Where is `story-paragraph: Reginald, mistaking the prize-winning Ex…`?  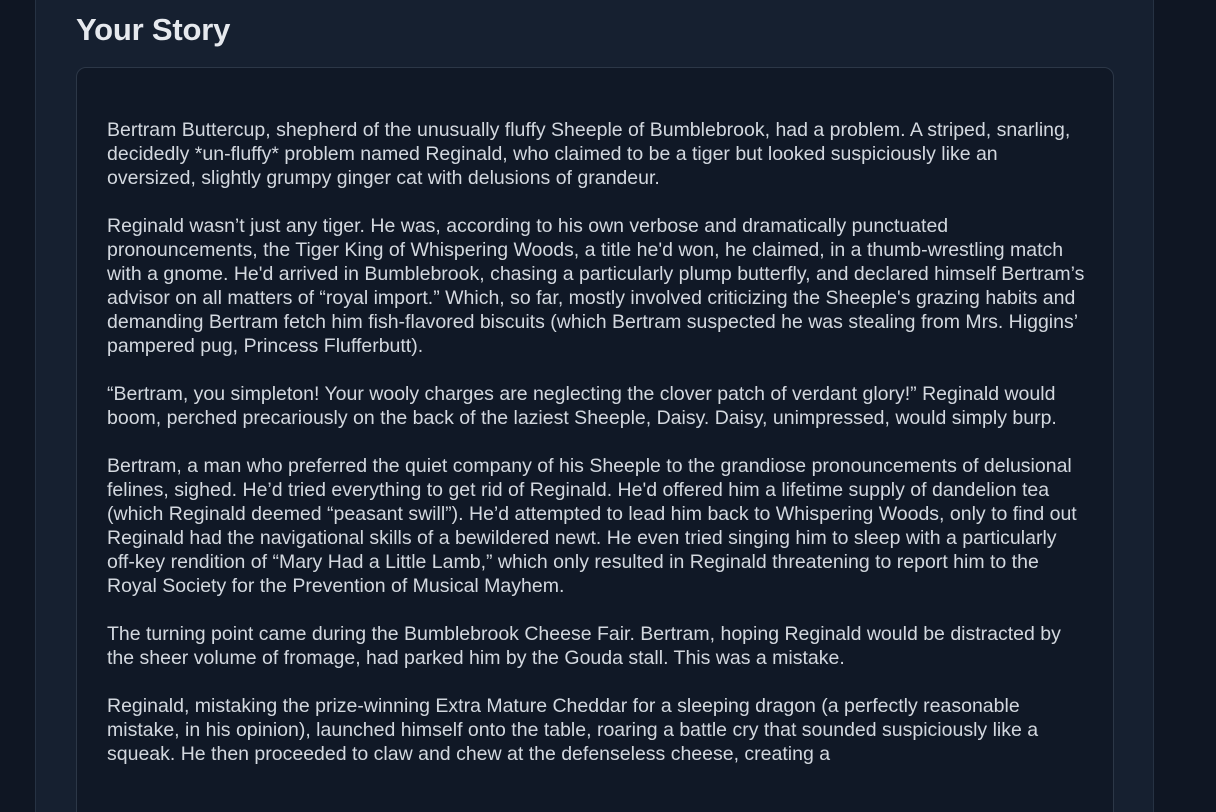
story-paragraph: Reginald, mistaking the prize-winning Ex… is located at coordinates (573, 730).